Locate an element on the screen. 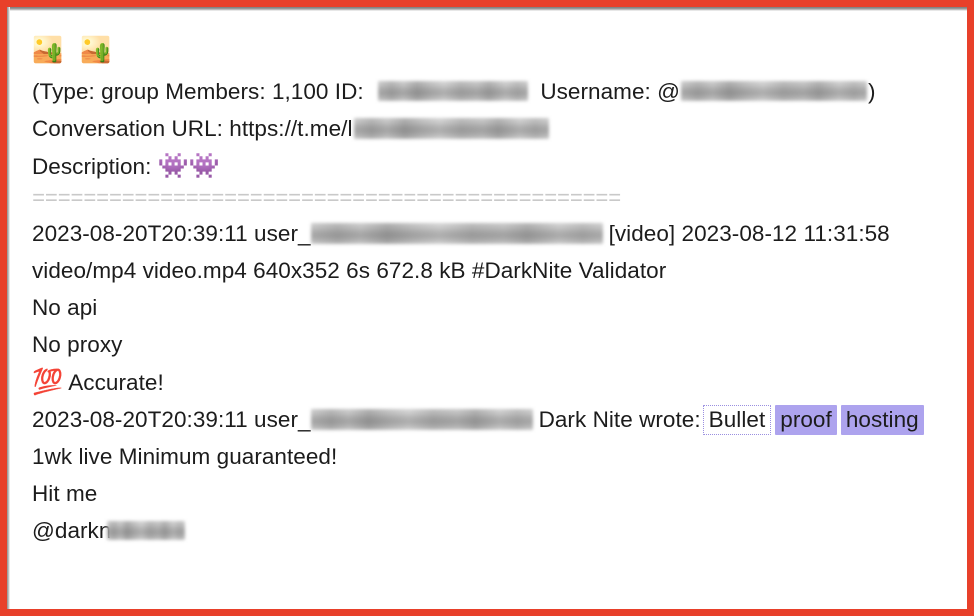 The height and width of the screenshot is (616, 974). message-author: Dark Nite is located at coordinates (585, 419).